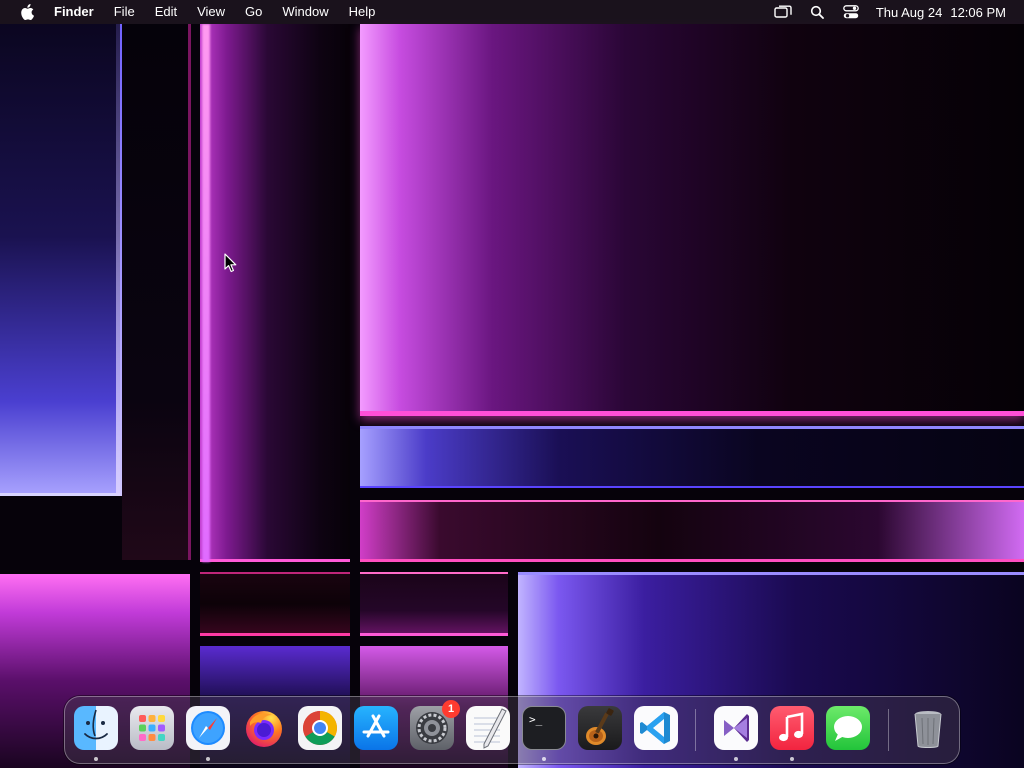 This screenshot has width=1024, height=768. What do you see at coordinates (78, 12) in the screenshot?
I see `menu-app-name: Finder` at bounding box center [78, 12].